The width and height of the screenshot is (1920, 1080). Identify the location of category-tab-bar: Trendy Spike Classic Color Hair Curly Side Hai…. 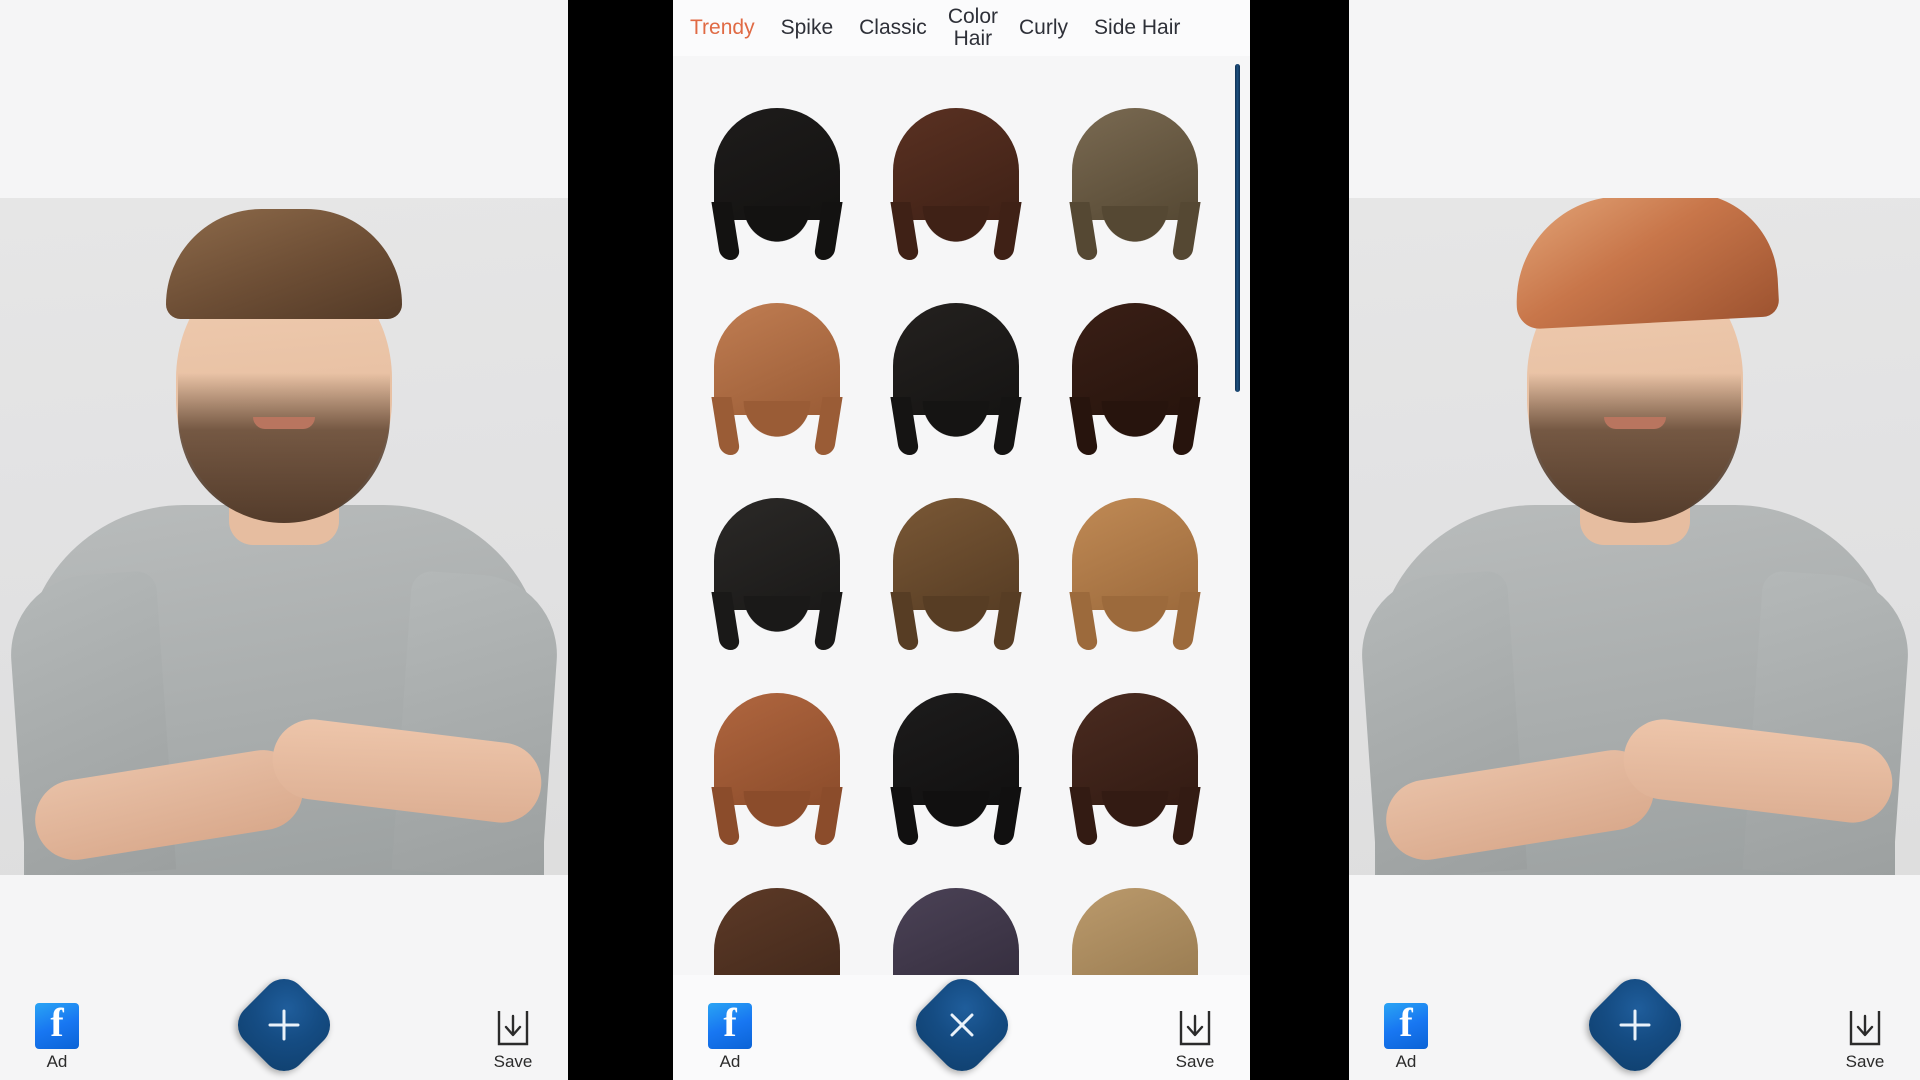
(961, 28).